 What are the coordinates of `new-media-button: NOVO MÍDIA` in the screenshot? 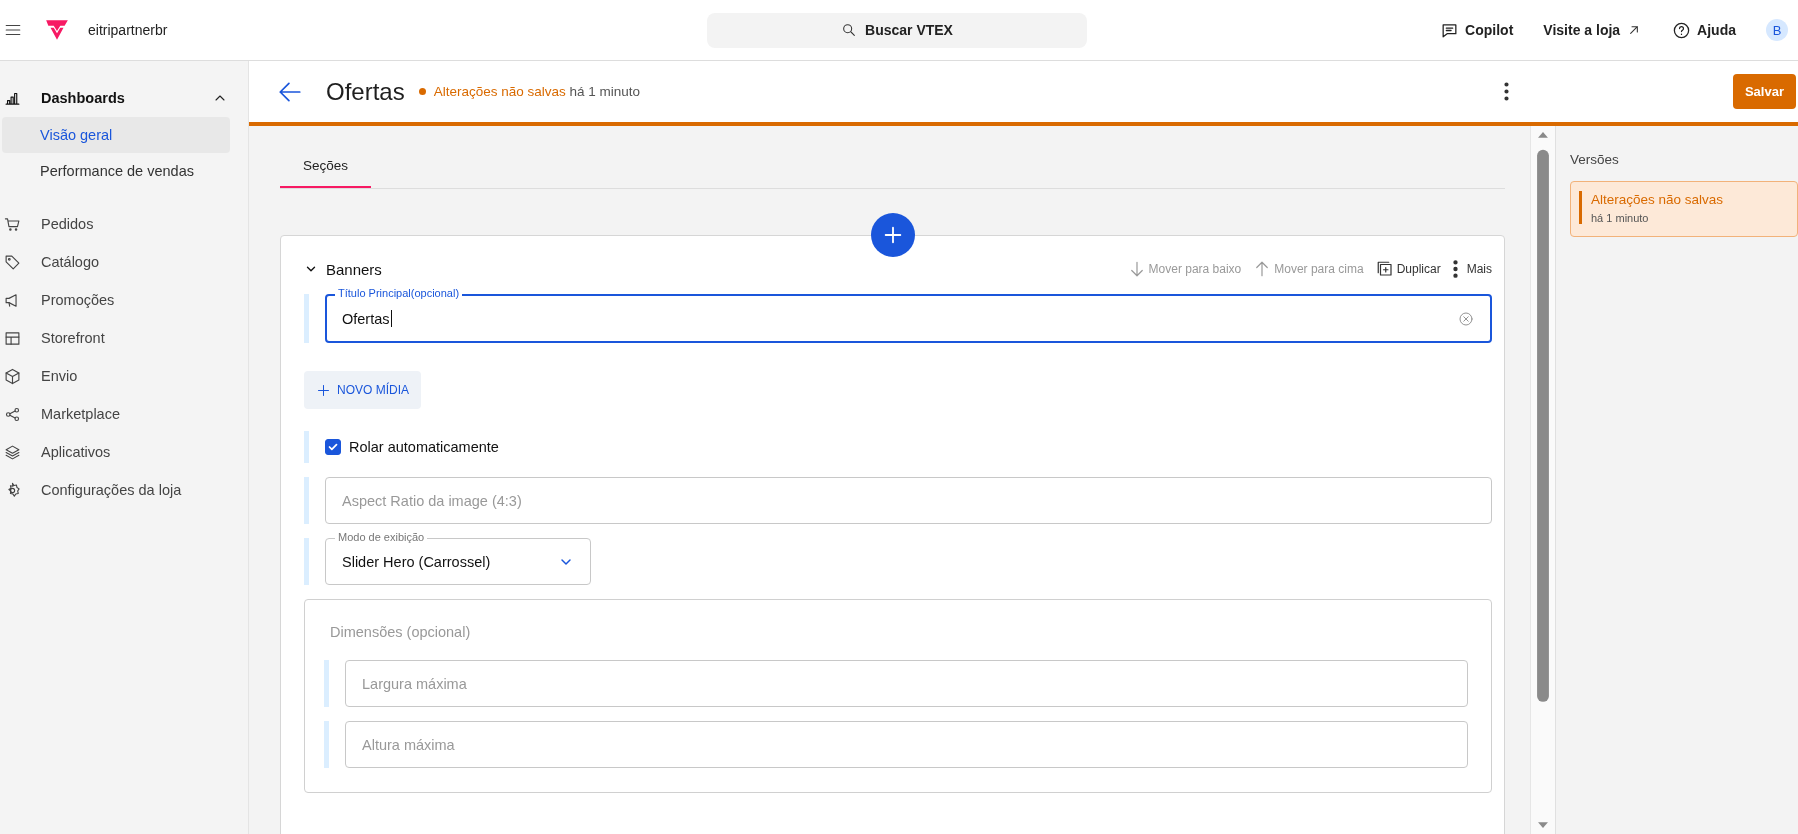 It's located at (362, 390).